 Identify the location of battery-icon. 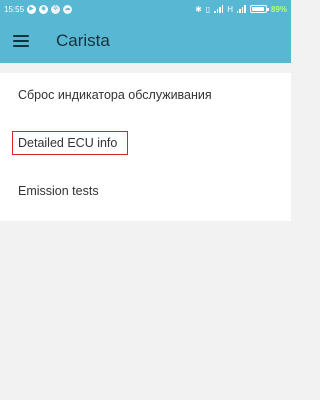
(259, 9).